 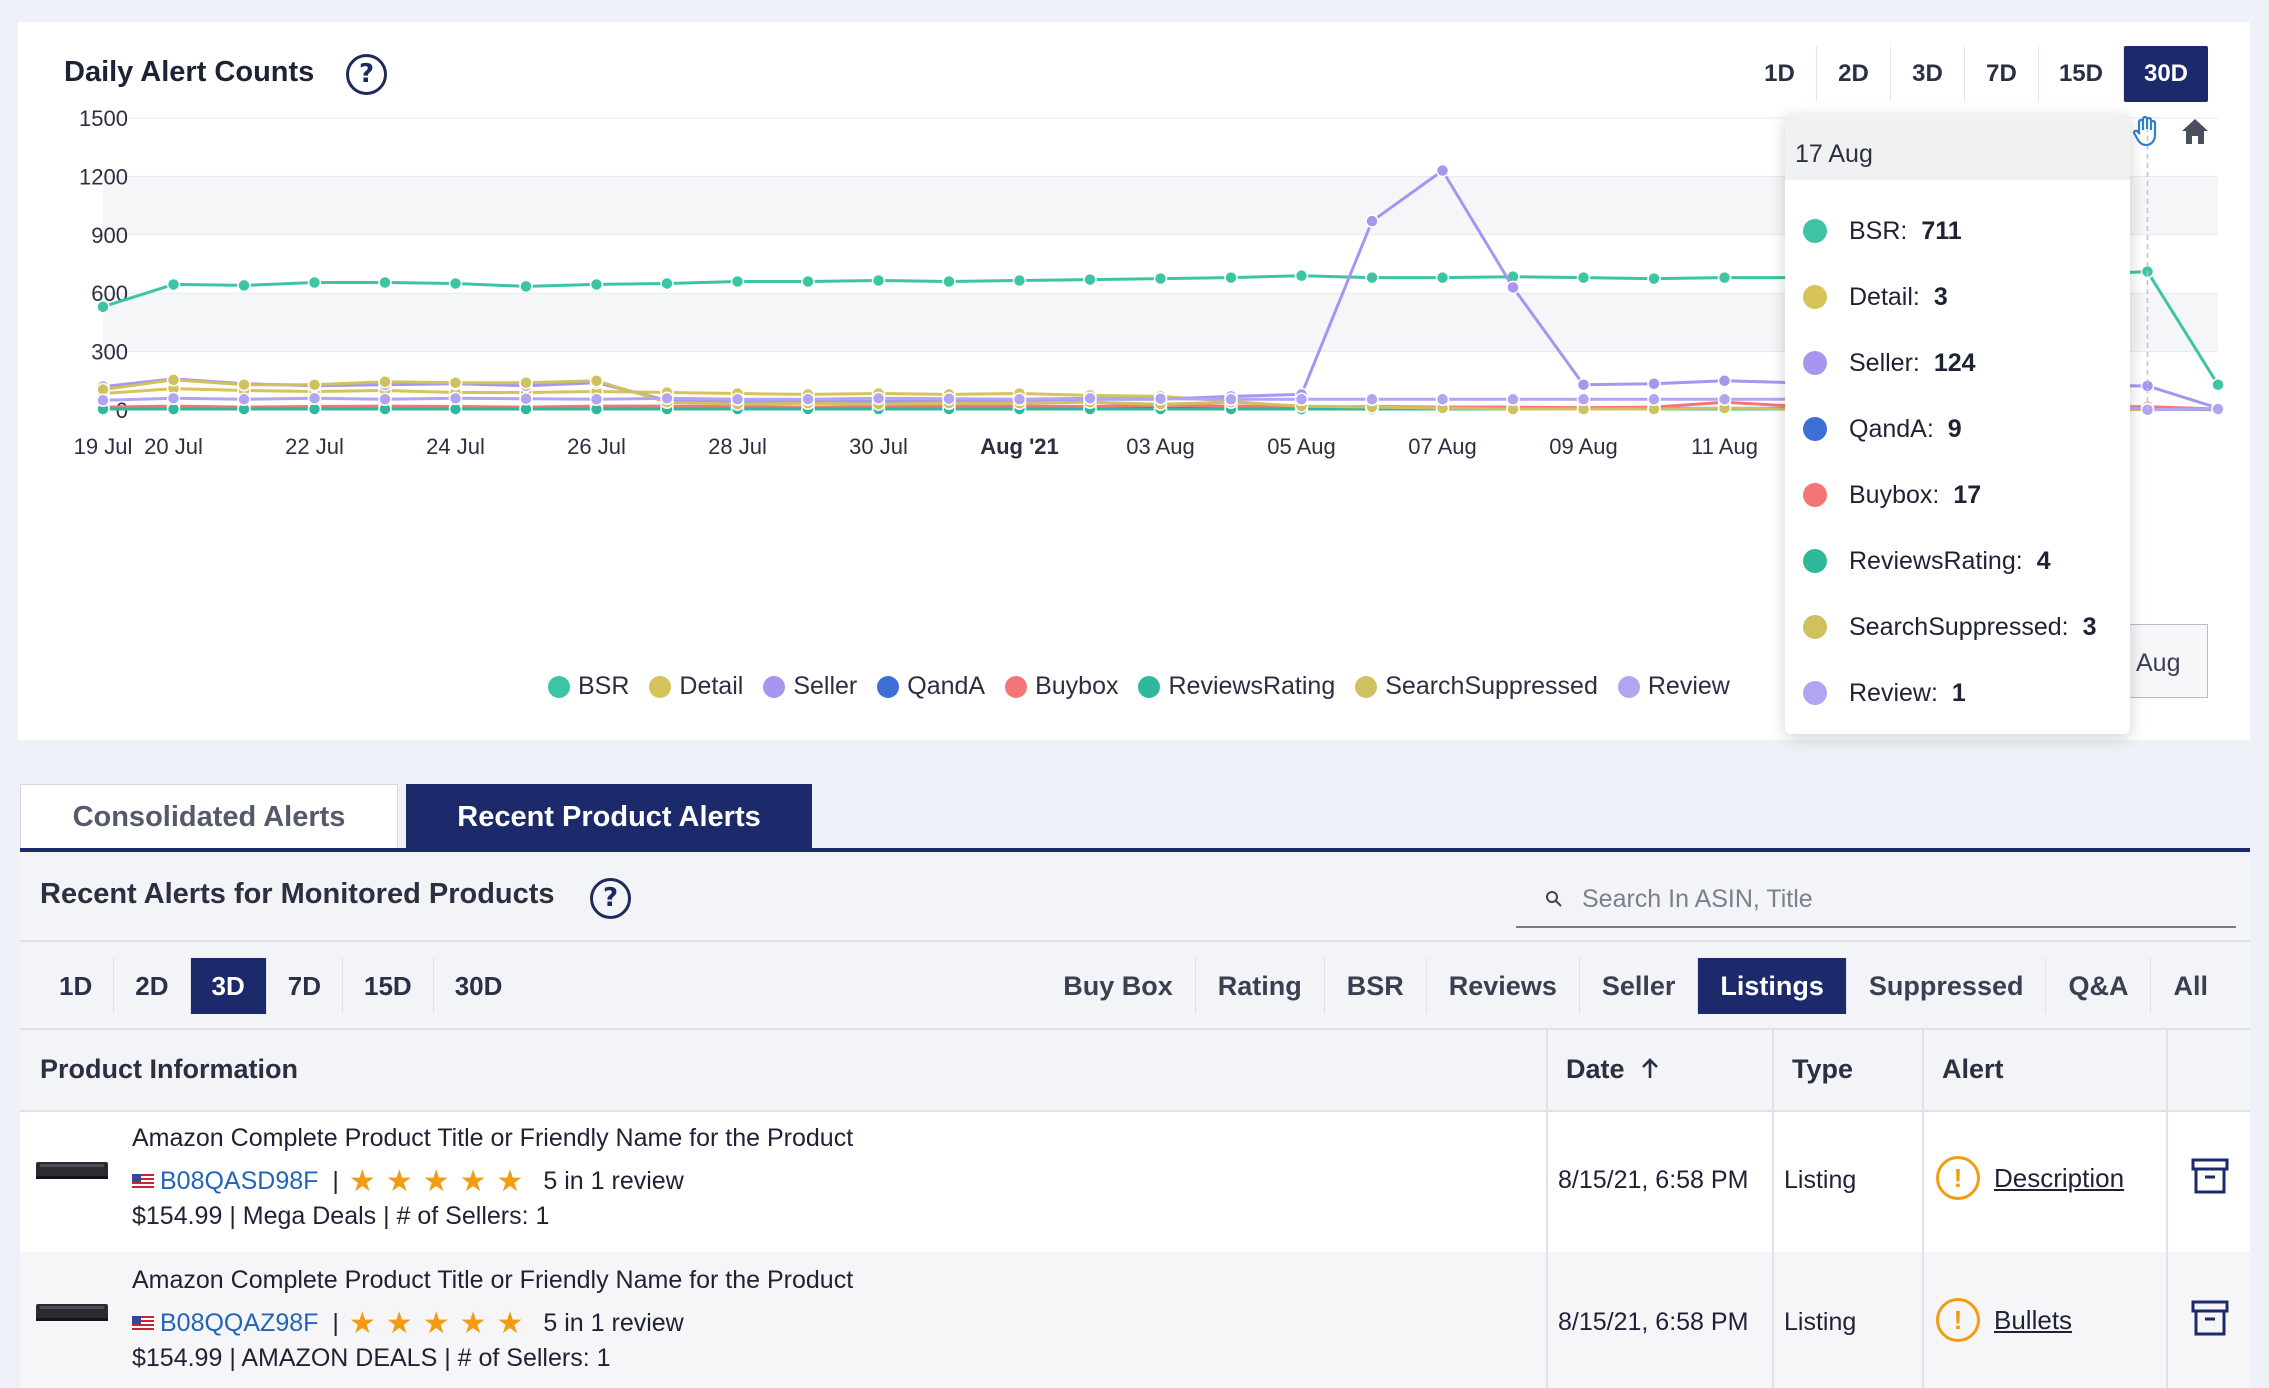 What do you see at coordinates (1135, 1070) in the screenshot?
I see `table-header: Product Information Date Type Alert` at bounding box center [1135, 1070].